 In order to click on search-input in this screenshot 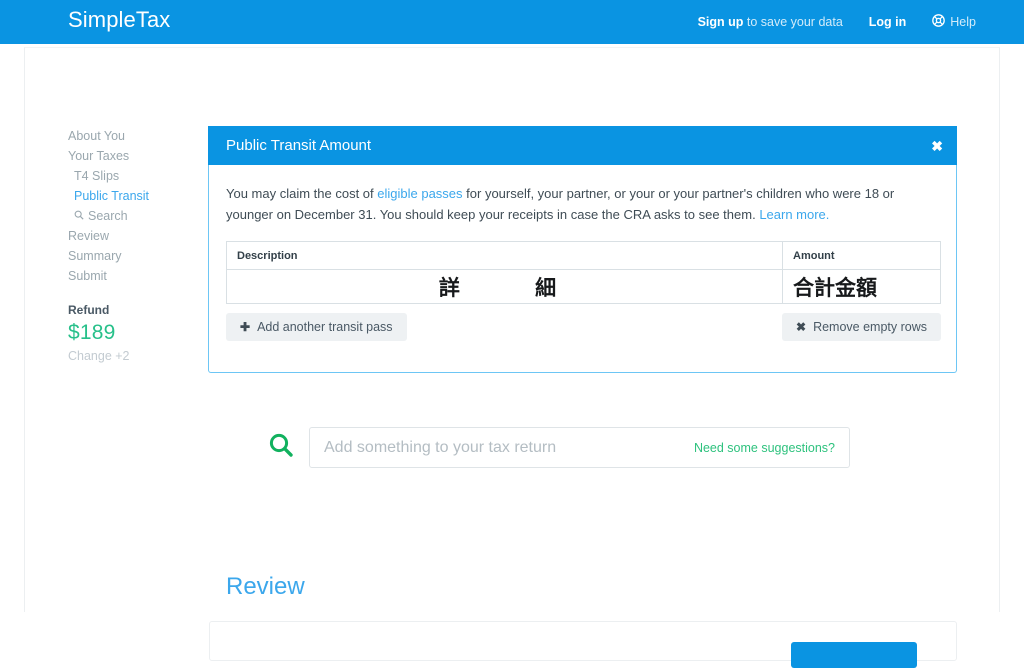, I will do `click(500, 447)`.